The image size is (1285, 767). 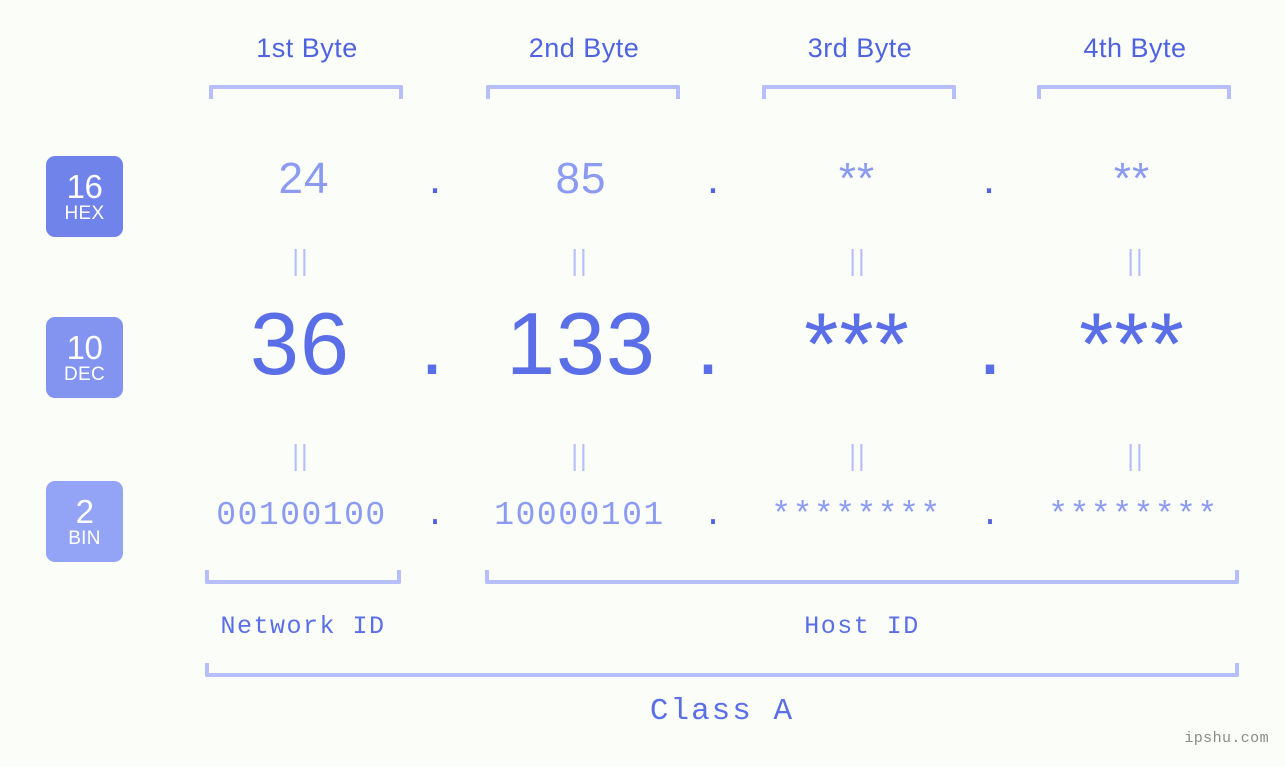 What do you see at coordinates (1226, 738) in the screenshot?
I see `site-watermark: ipshu.com` at bounding box center [1226, 738].